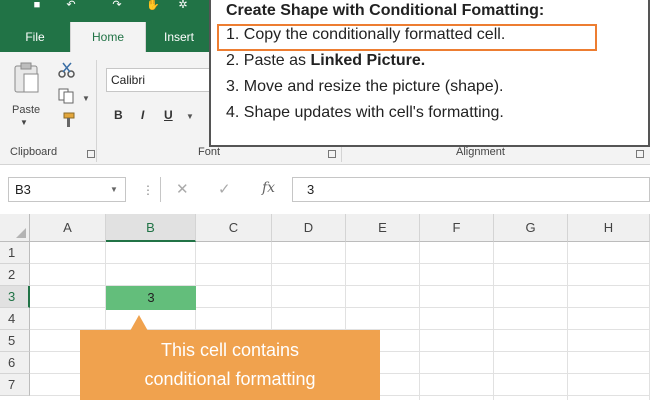 The image size is (650, 400). Describe the element at coordinates (15, 363) in the screenshot. I see `row-header-6: 6` at that location.